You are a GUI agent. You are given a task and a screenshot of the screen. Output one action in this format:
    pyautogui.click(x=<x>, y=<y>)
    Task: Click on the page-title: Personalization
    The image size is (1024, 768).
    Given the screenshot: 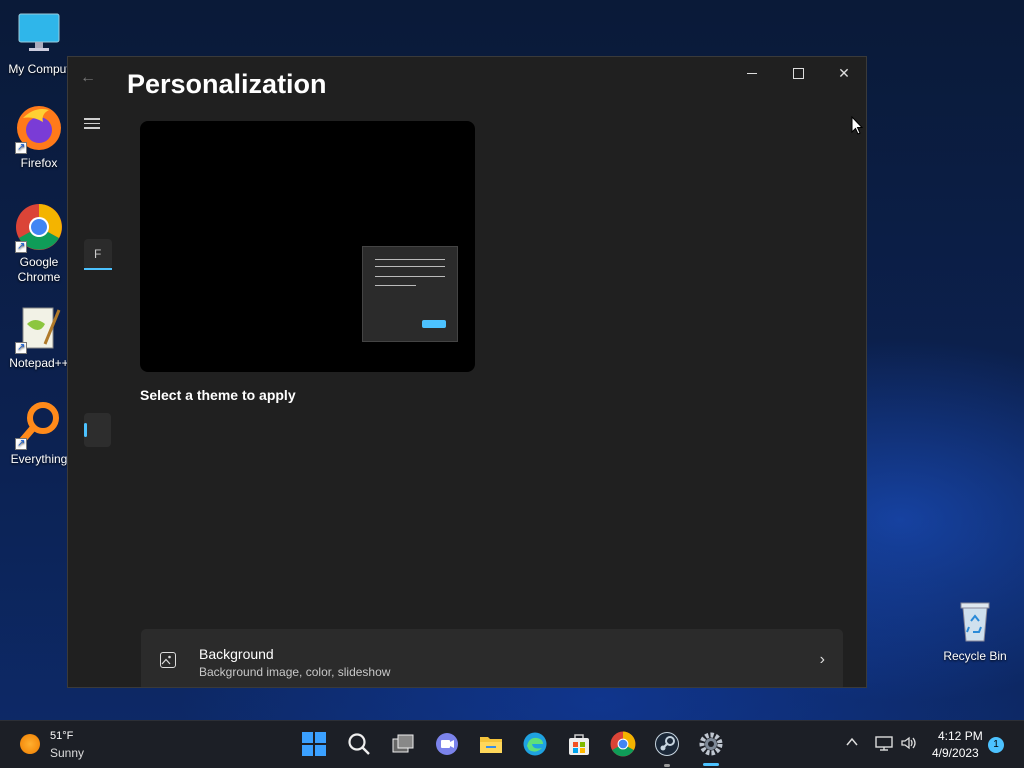 What is the action you would take?
    pyautogui.click(x=227, y=84)
    